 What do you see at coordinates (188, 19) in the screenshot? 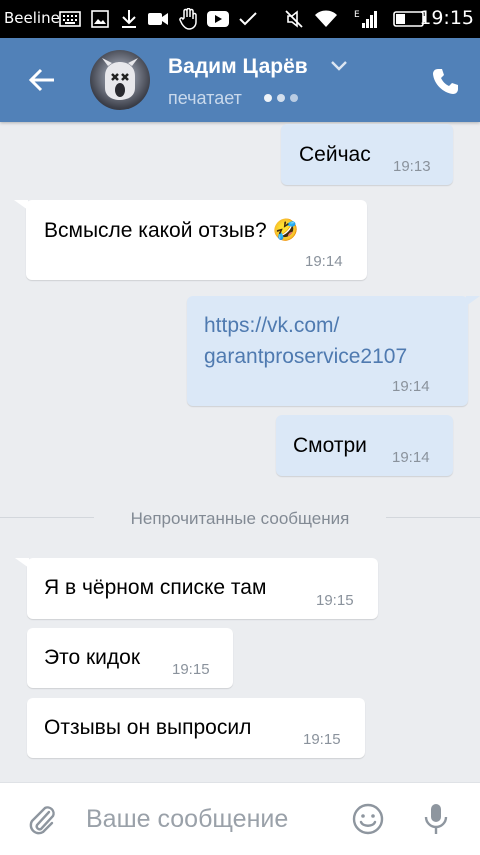
I see `hand-icon` at bounding box center [188, 19].